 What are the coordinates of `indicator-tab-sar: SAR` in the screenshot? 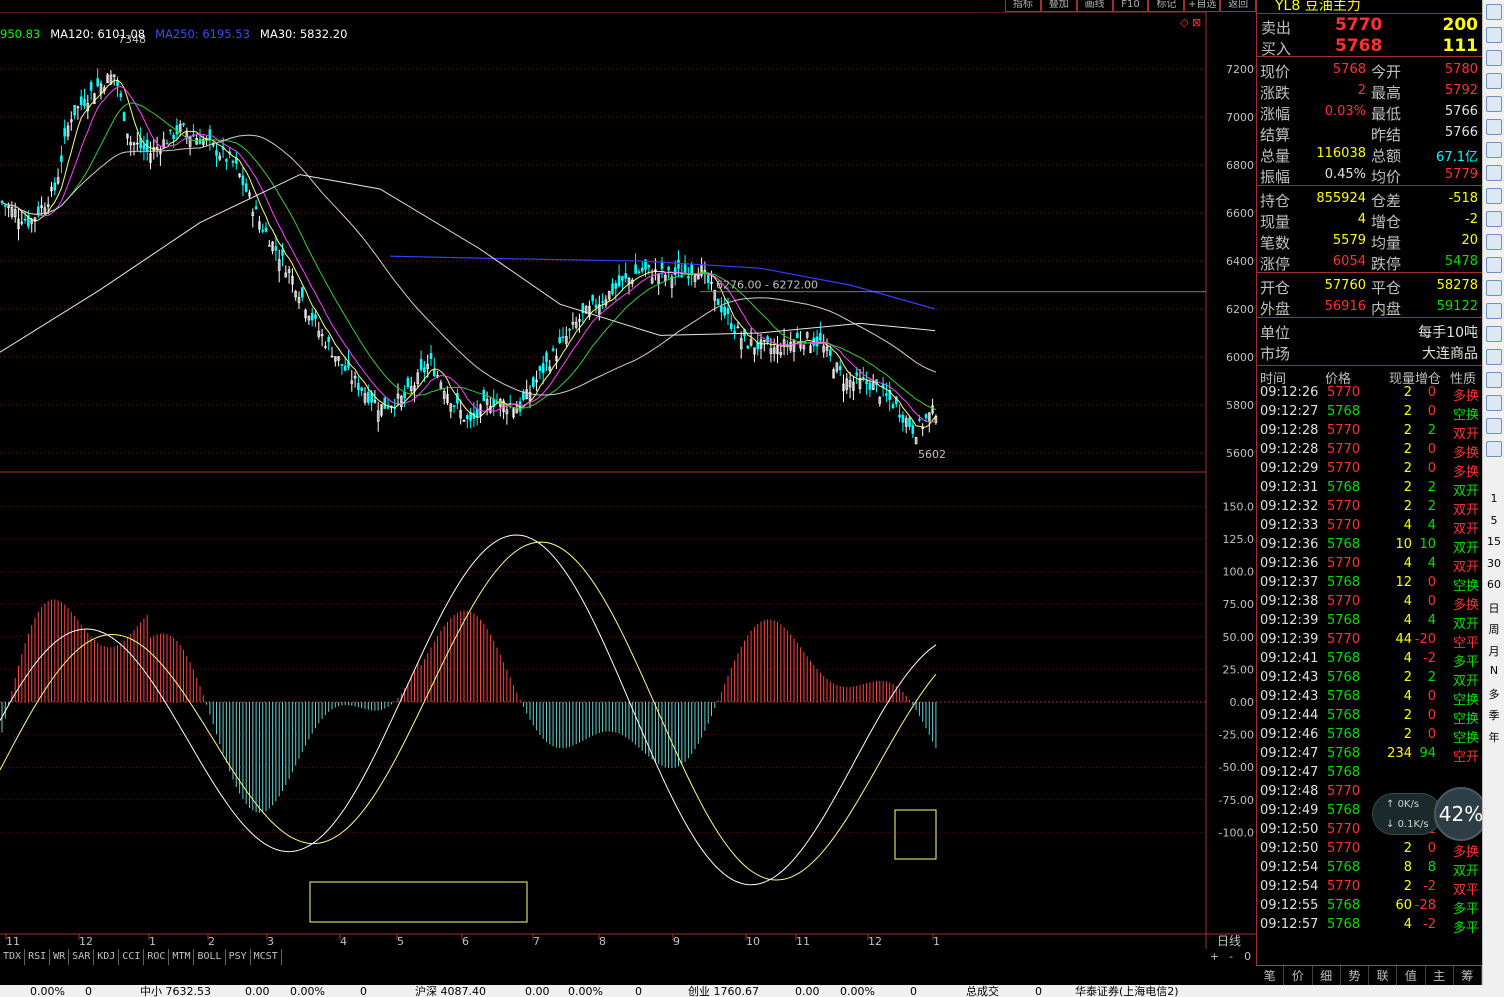 It's located at (82, 957).